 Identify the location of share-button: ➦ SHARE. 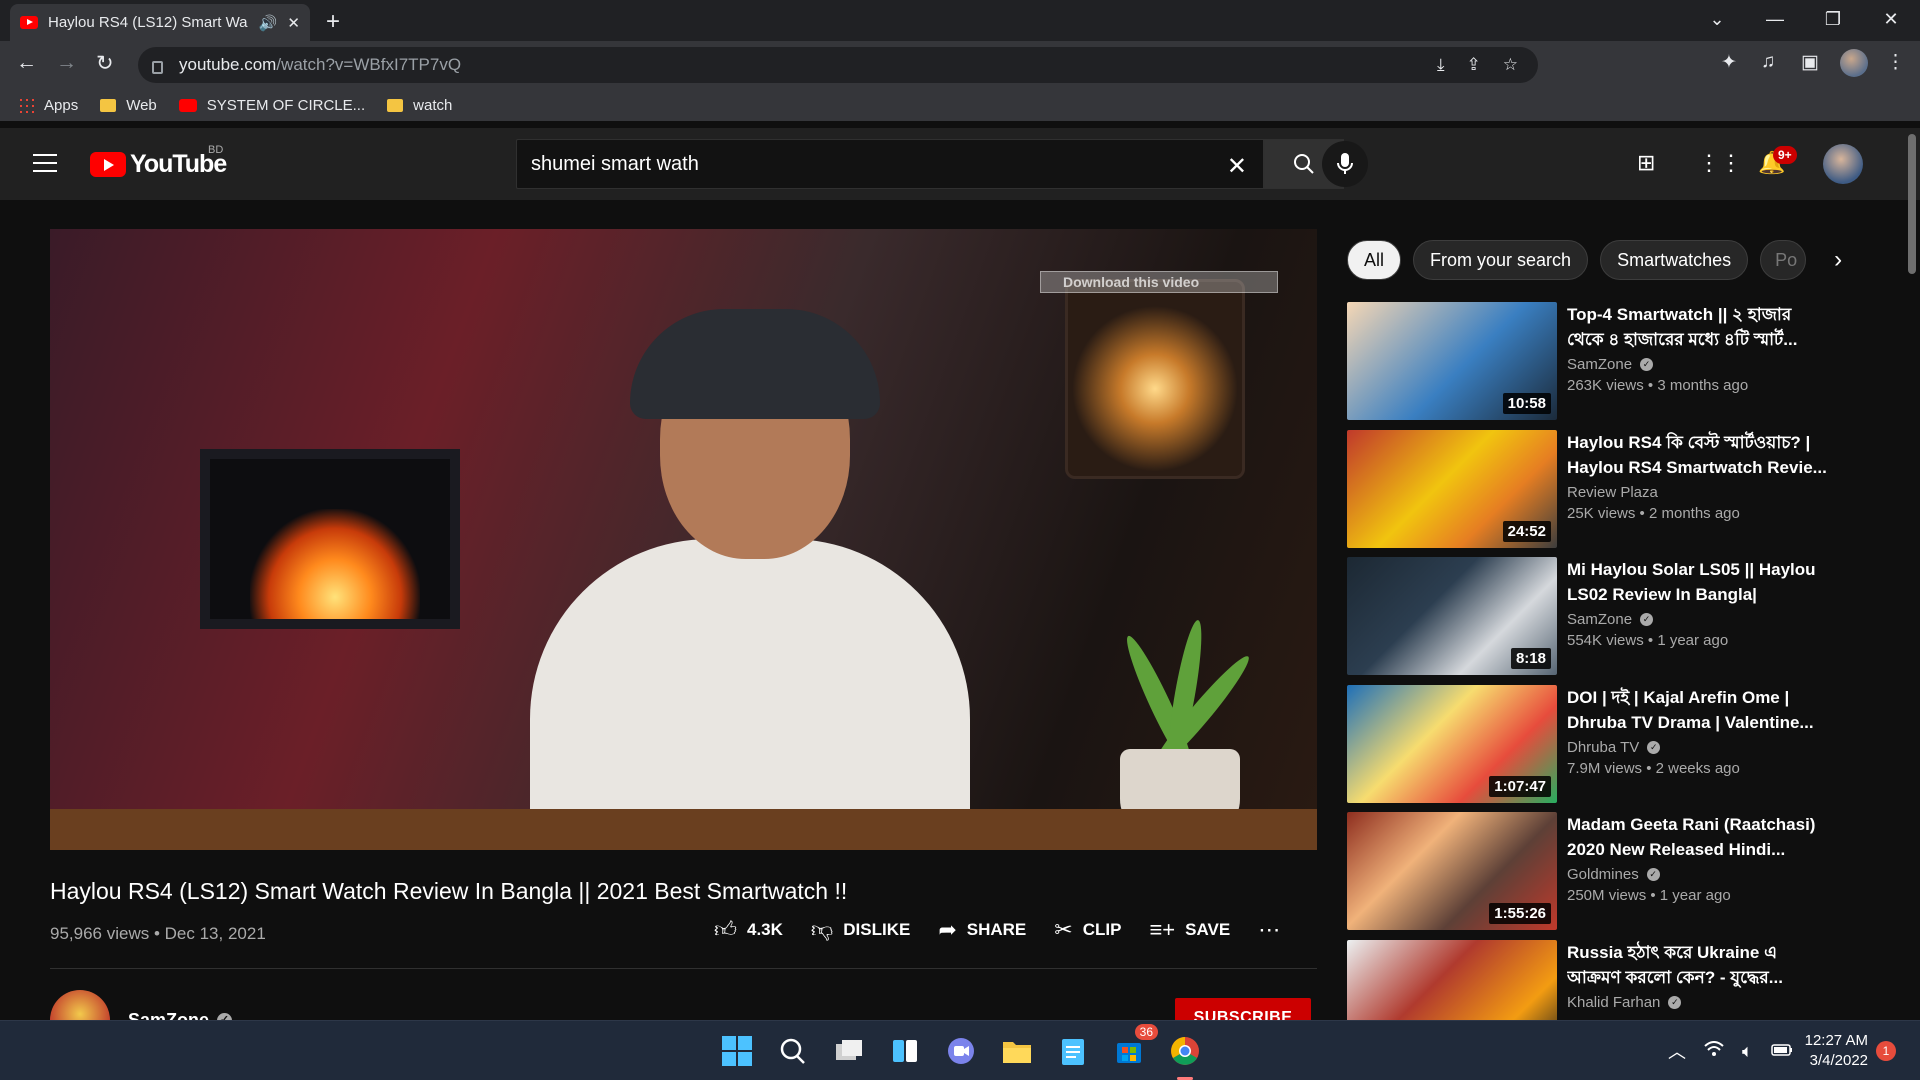
(982, 930).